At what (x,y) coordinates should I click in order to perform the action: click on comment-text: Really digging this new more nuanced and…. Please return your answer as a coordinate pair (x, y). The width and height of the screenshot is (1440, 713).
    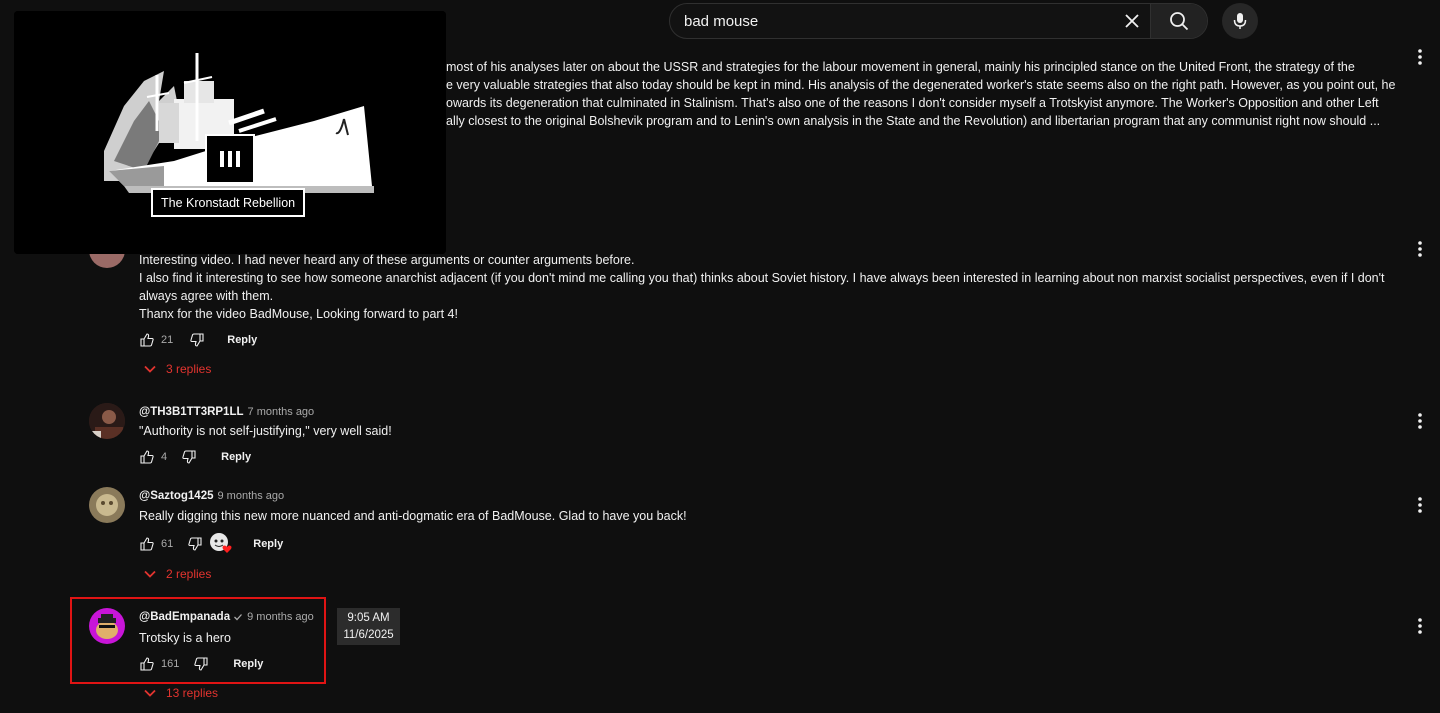
    Looking at the image, I should click on (413, 516).